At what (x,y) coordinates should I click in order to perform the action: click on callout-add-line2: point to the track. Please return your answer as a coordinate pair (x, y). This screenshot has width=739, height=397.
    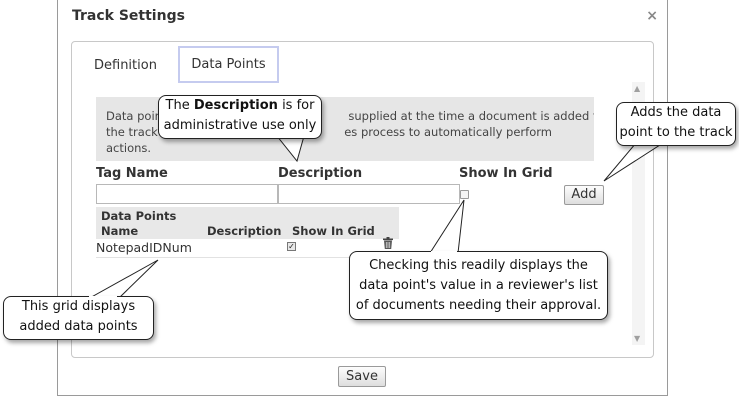
    Looking at the image, I should click on (676, 132).